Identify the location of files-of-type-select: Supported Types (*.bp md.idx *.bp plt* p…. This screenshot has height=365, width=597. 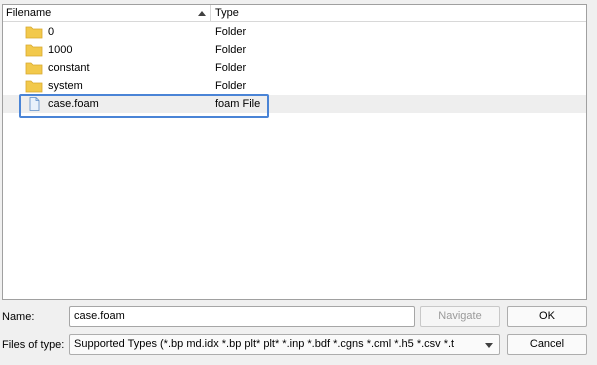
(284, 344).